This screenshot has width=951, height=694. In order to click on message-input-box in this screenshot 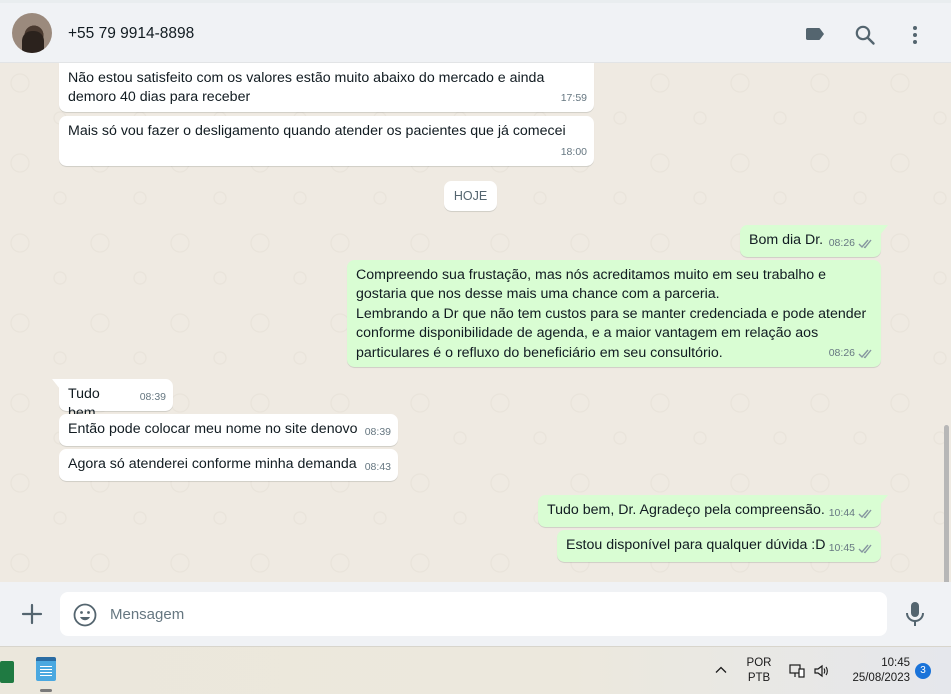, I will do `click(473, 614)`.